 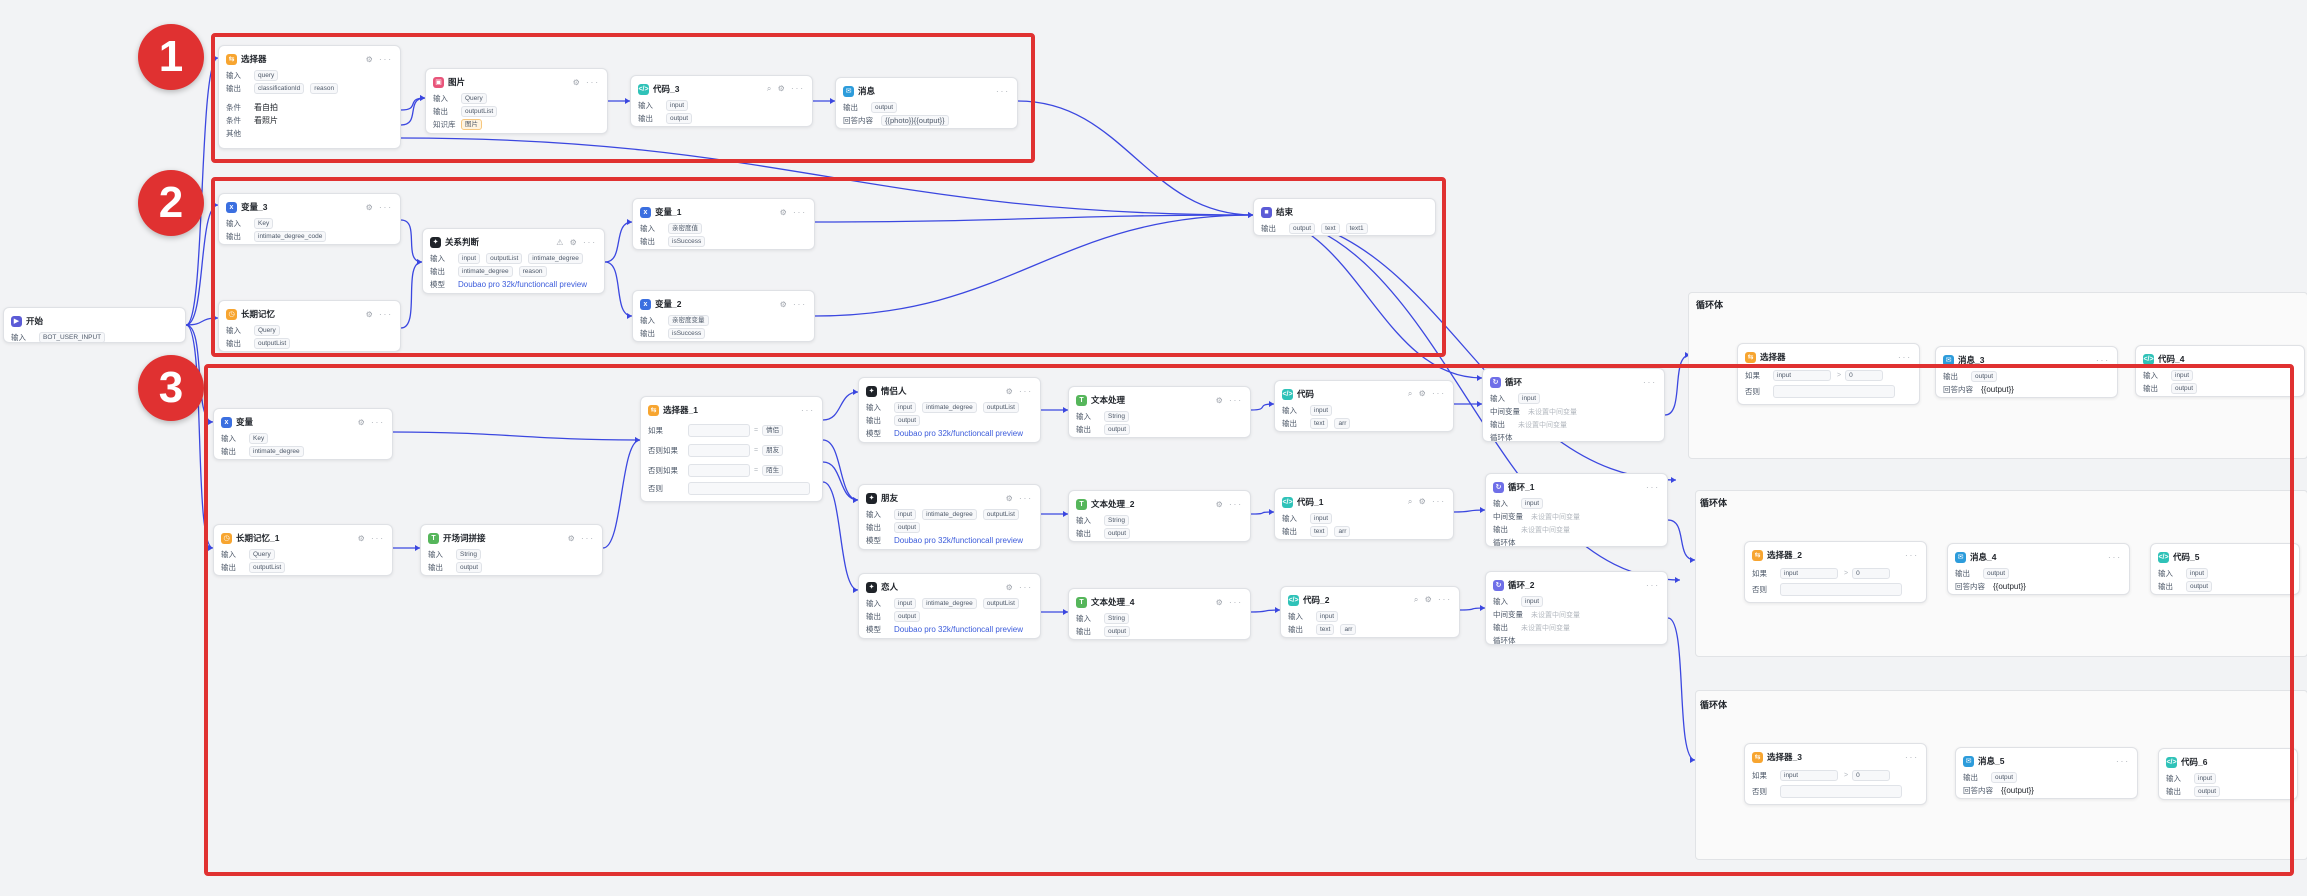 What do you see at coordinates (171, 388) in the screenshot?
I see `region-badge-3: 3` at bounding box center [171, 388].